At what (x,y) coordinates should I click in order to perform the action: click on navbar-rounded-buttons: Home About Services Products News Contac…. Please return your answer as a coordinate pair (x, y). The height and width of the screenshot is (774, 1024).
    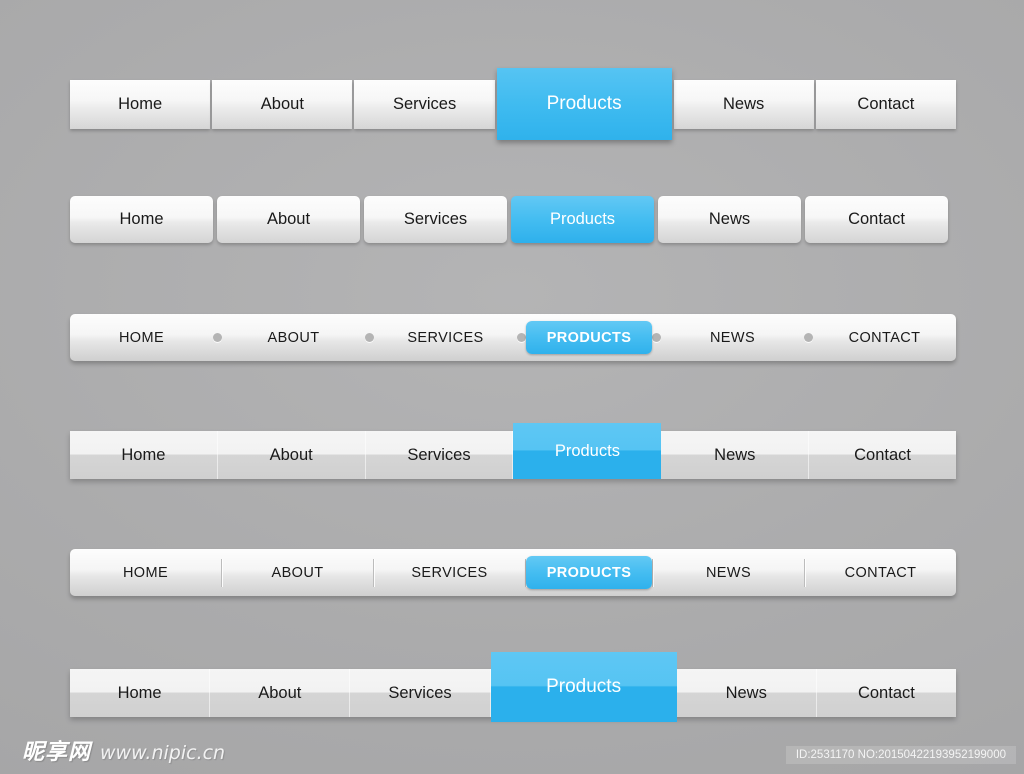
    Looking at the image, I should click on (513, 219).